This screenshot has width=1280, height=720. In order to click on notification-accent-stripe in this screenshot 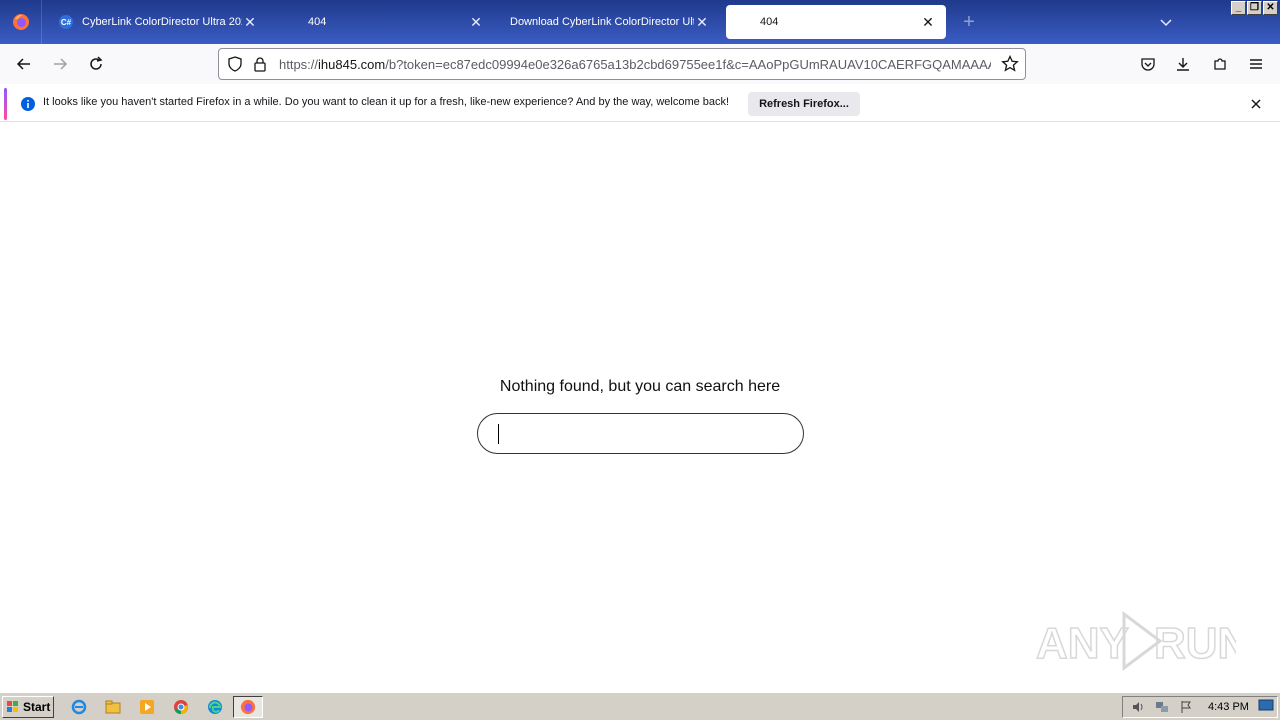, I will do `click(5, 104)`.